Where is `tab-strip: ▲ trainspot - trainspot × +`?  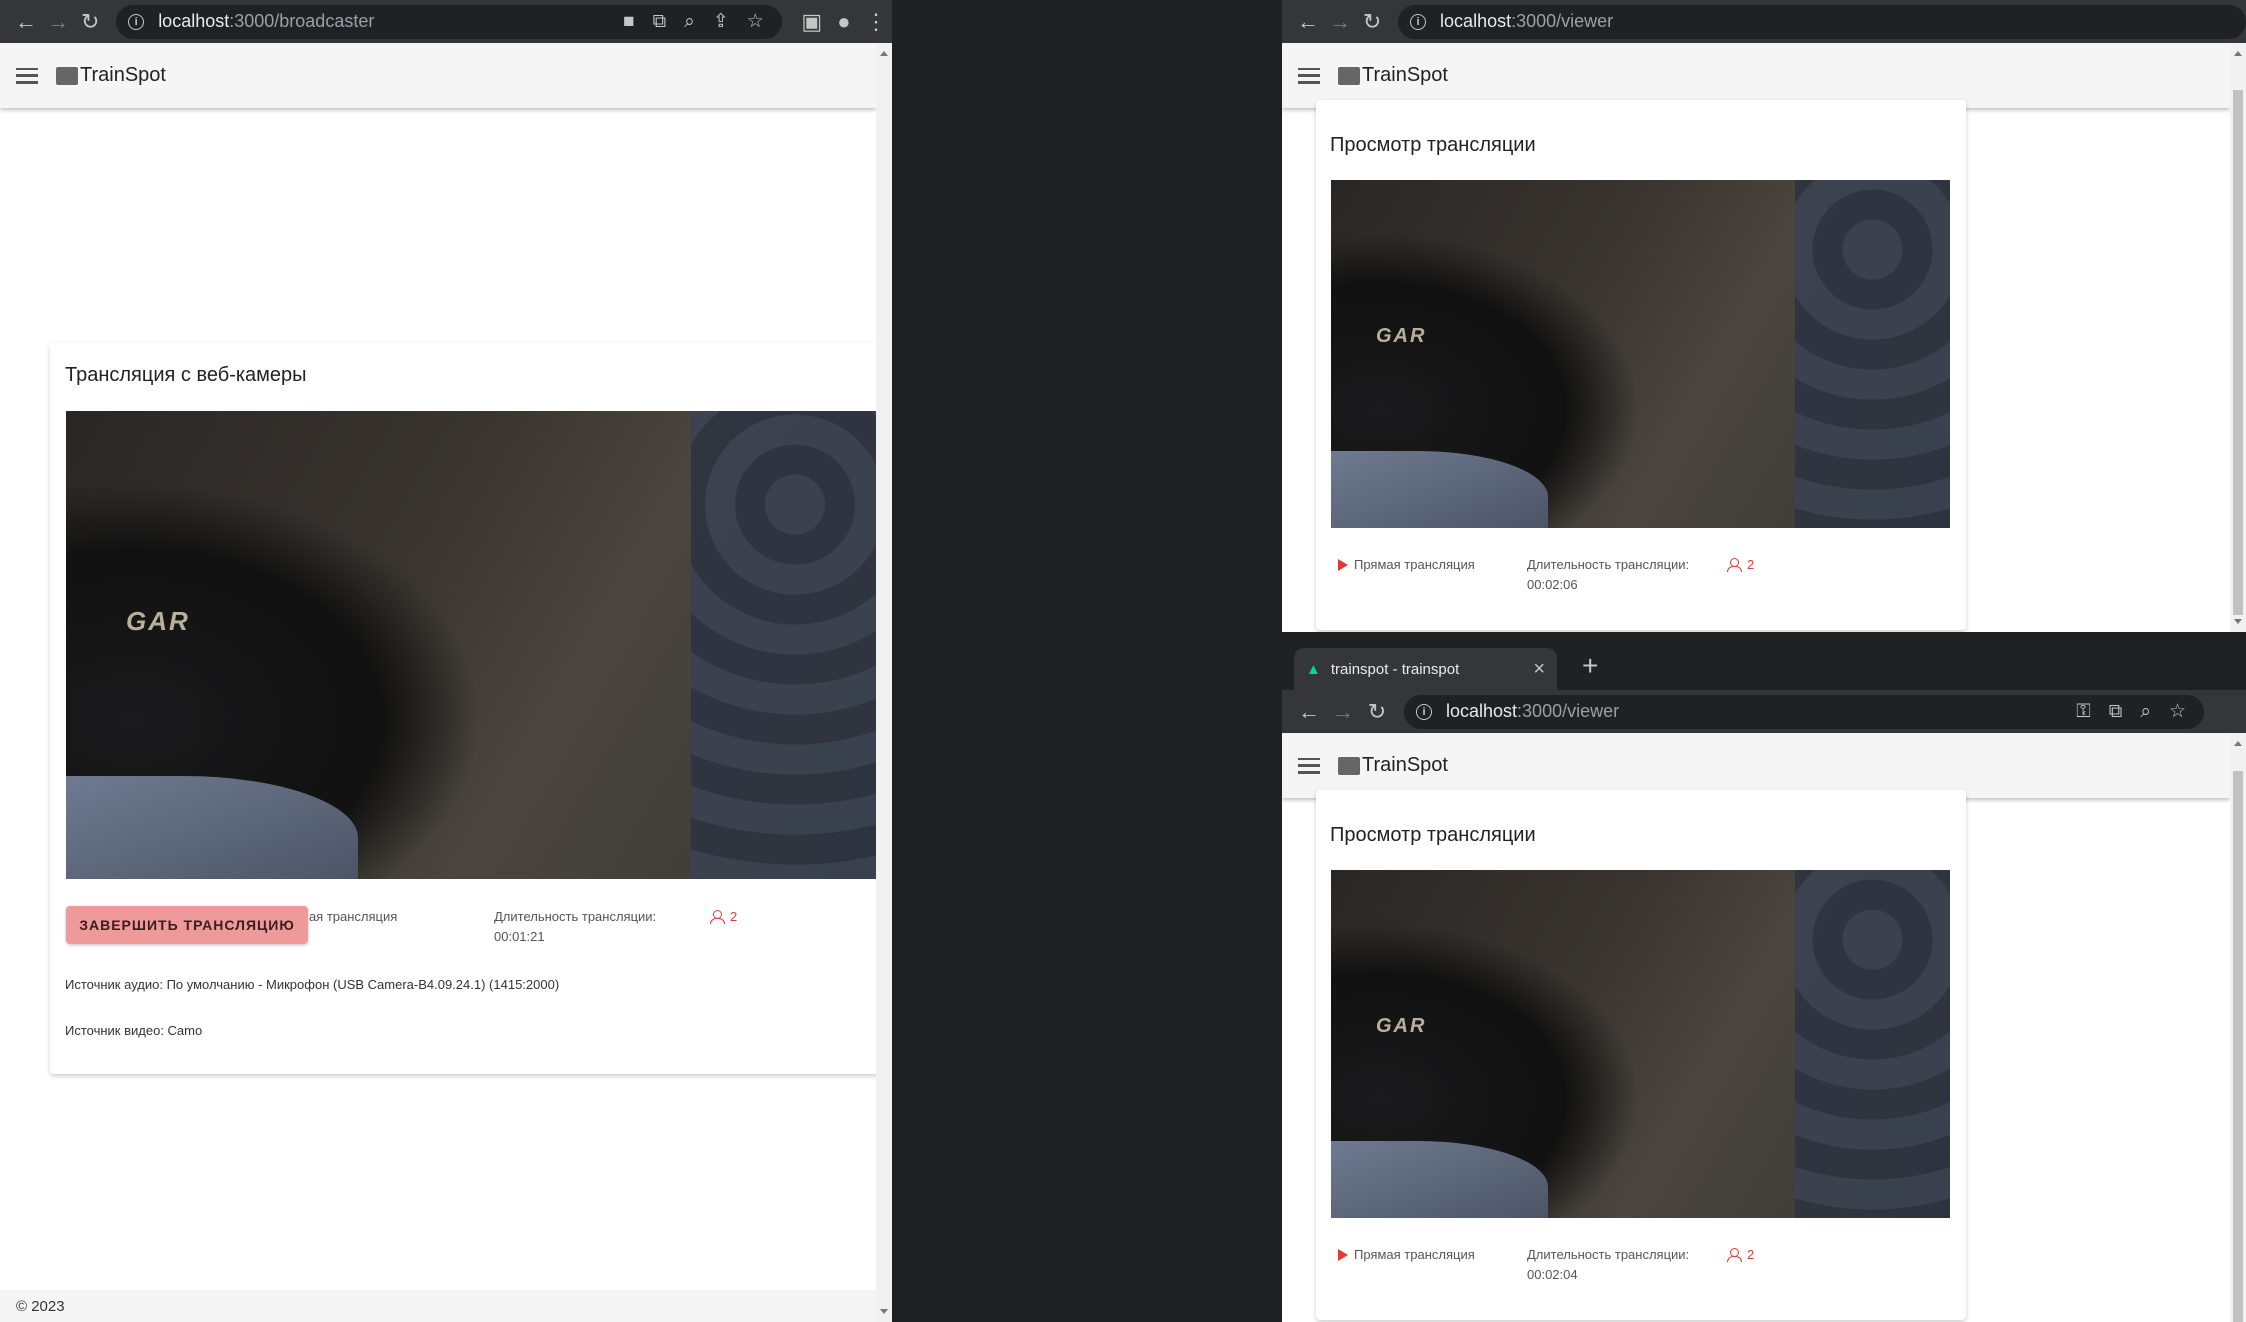
tab-strip: ▲ trainspot - trainspot × + is located at coordinates (1764, 664).